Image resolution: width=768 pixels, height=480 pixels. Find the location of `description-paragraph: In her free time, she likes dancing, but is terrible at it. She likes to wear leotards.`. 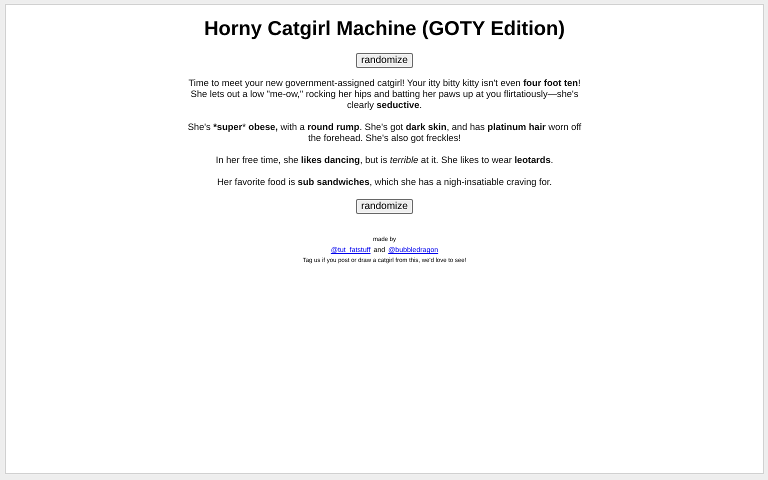

description-paragraph: In her free time, she likes dancing, but is terrible at it. She likes to wear leotards. is located at coordinates (384, 160).